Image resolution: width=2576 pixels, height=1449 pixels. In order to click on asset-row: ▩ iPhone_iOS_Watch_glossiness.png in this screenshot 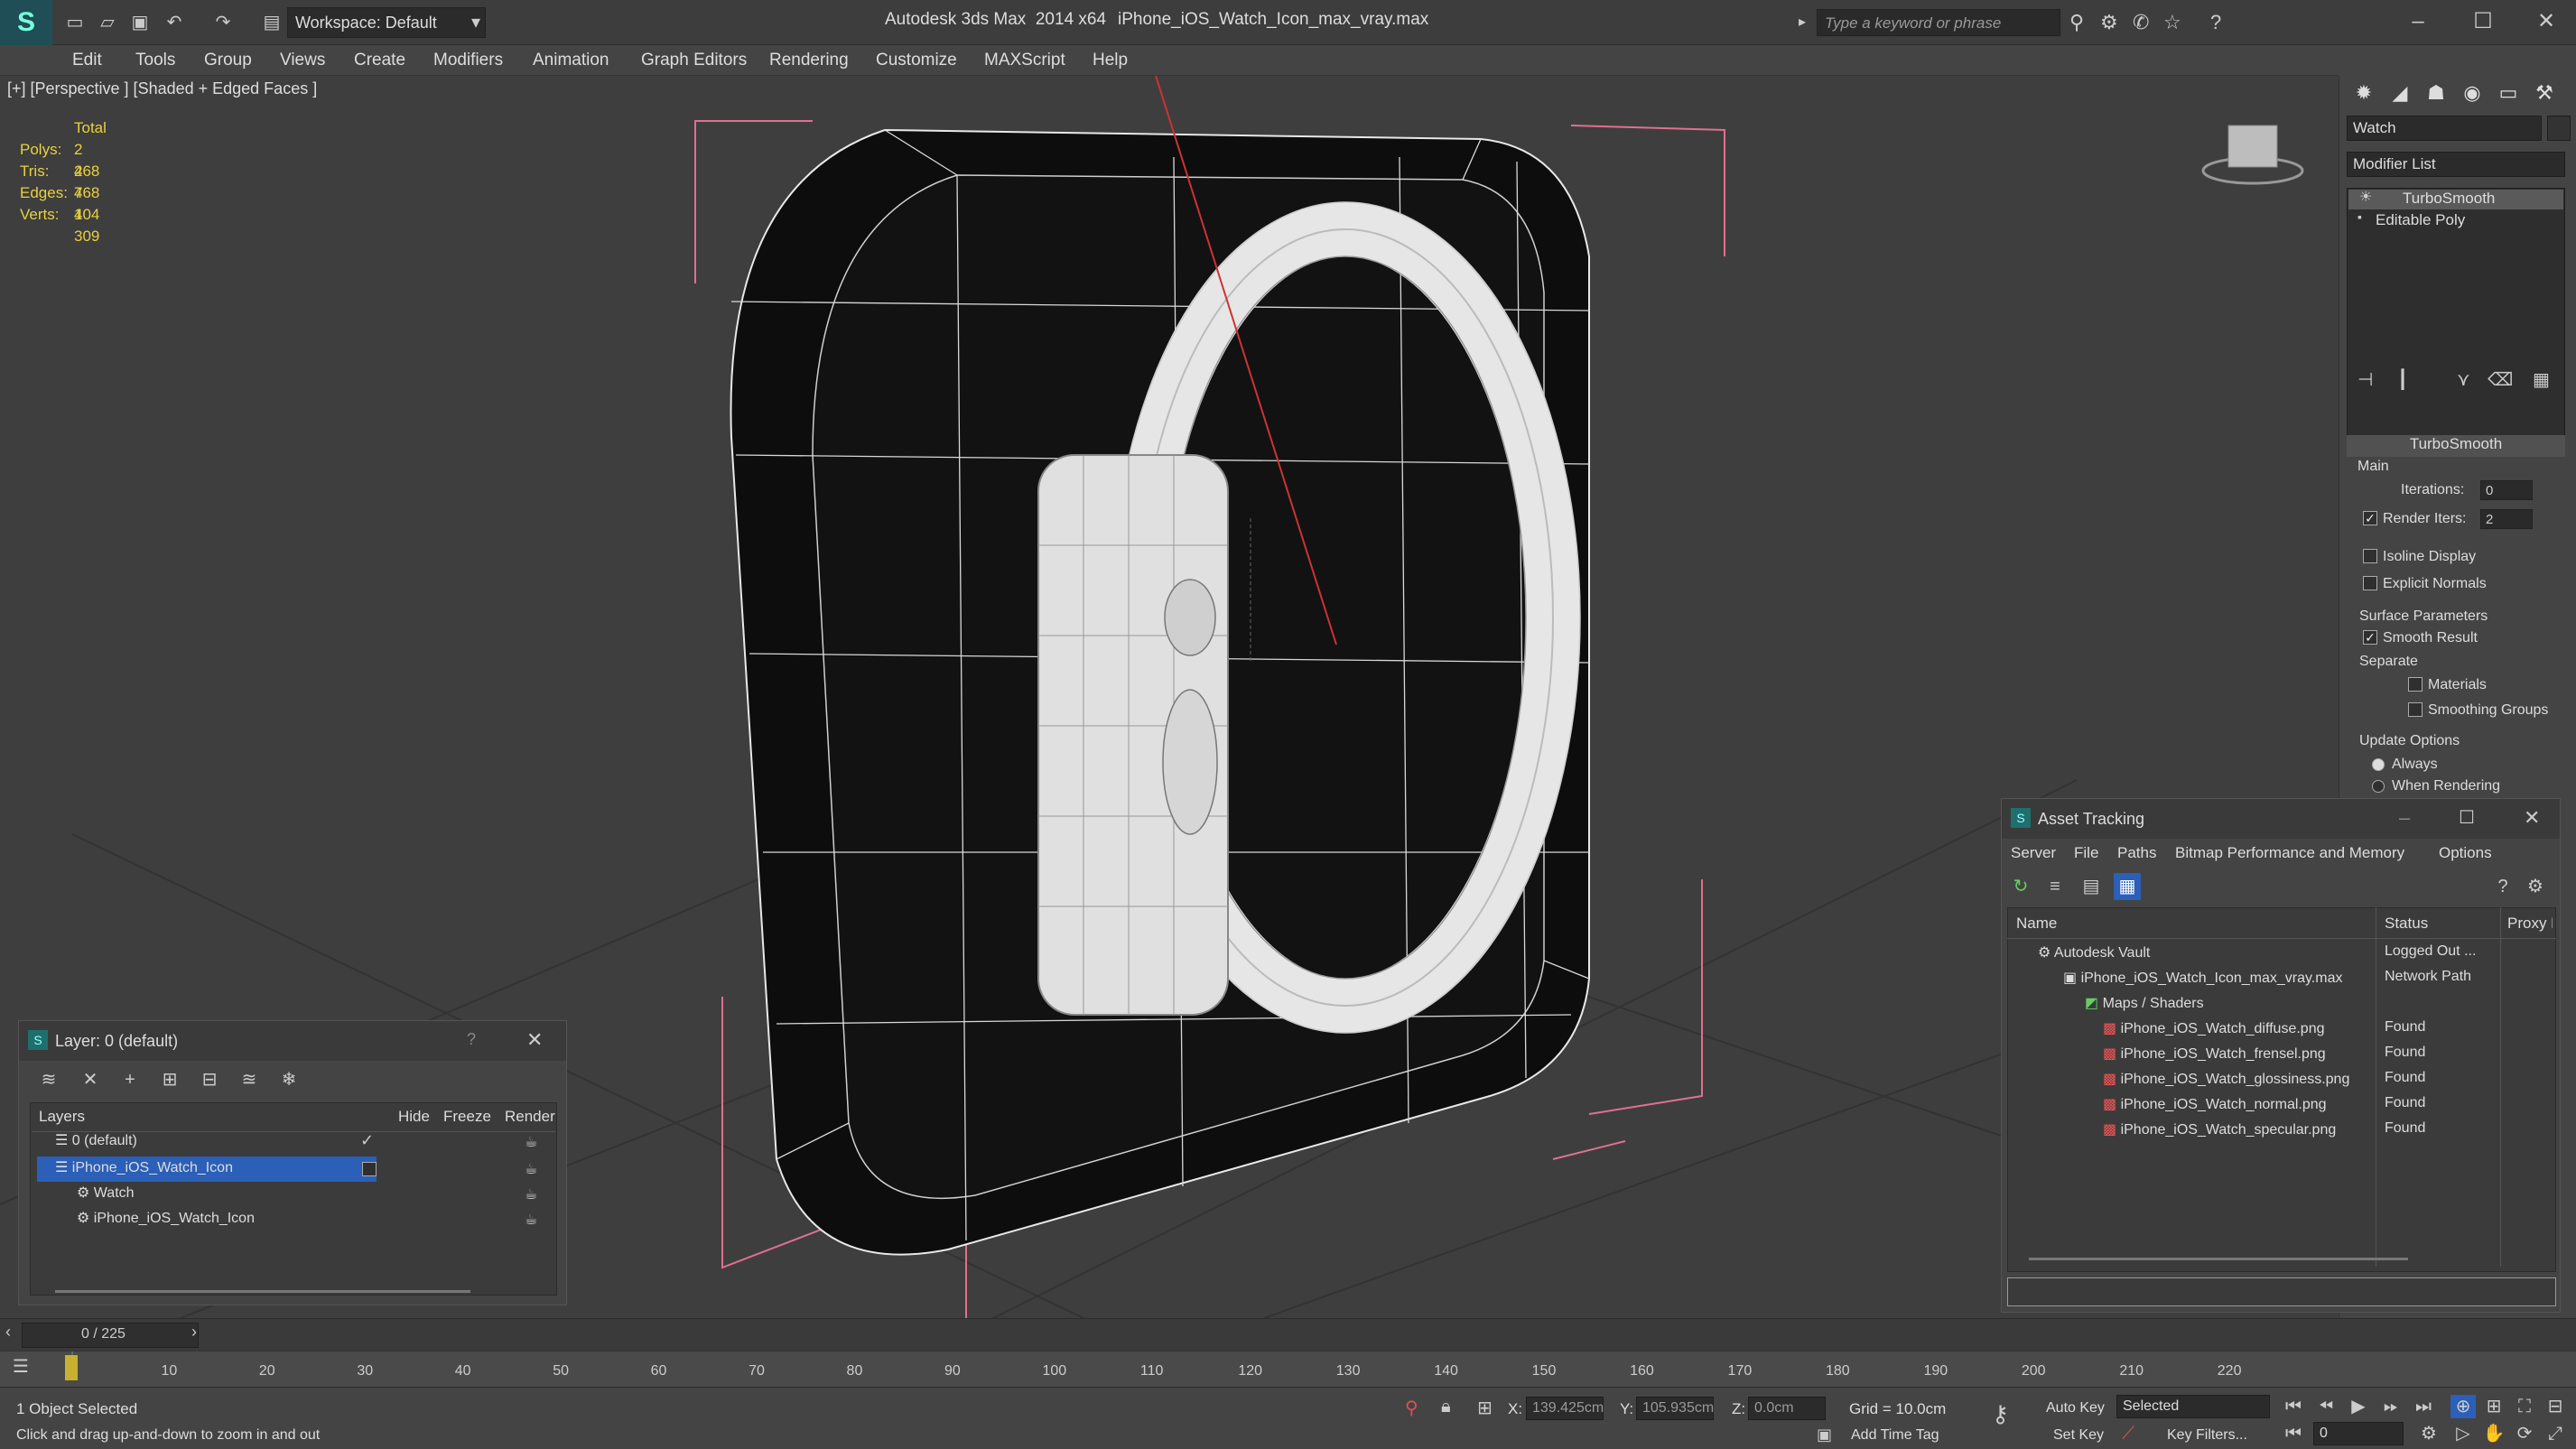, I will do `click(2226, 1082)`.